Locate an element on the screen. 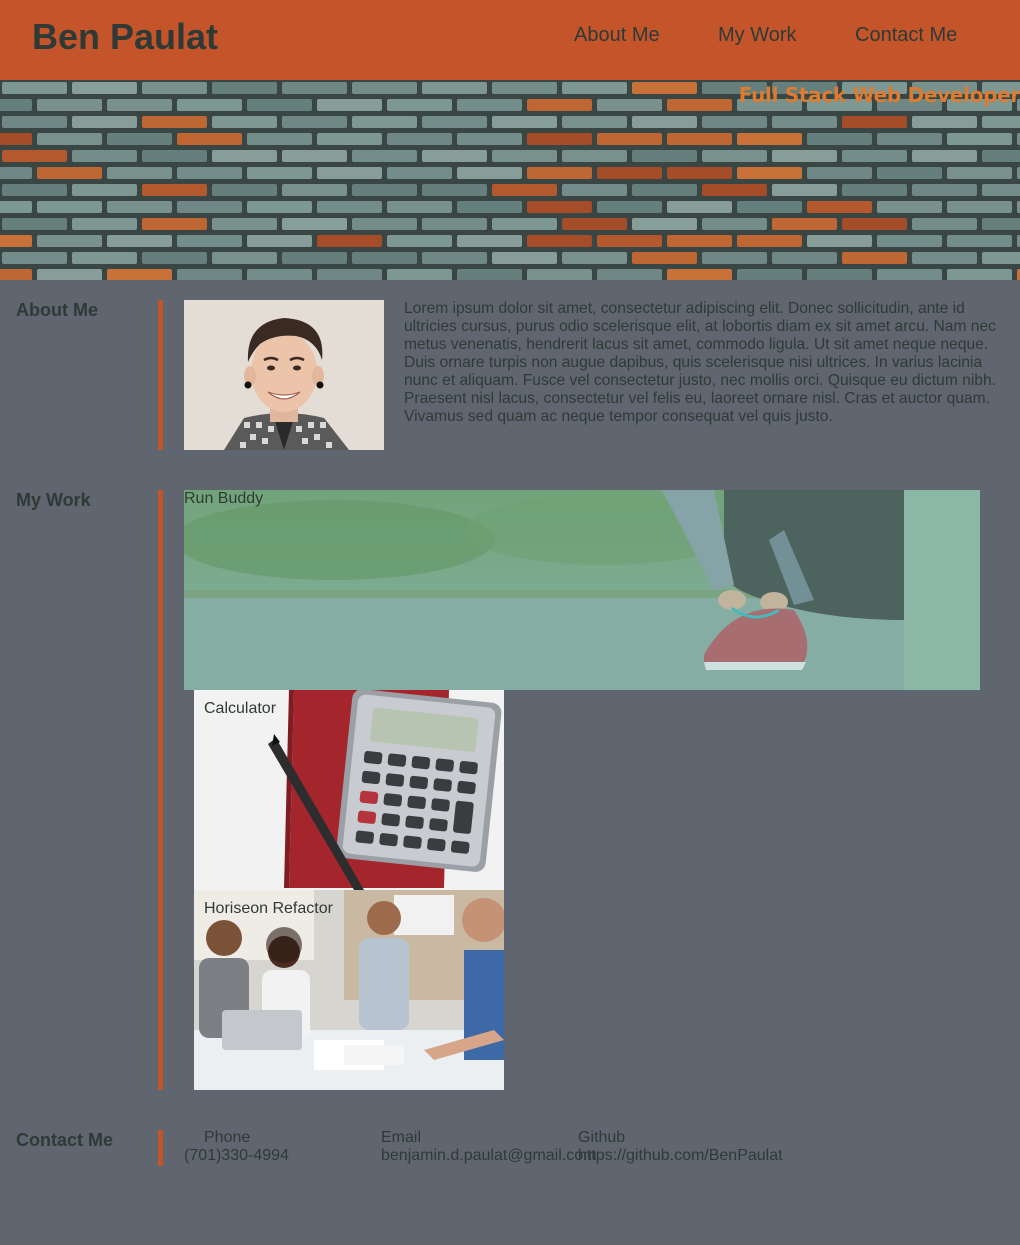  contact-github: Github https://github.com/BenPaulat is located at coordinates (680, 1147).